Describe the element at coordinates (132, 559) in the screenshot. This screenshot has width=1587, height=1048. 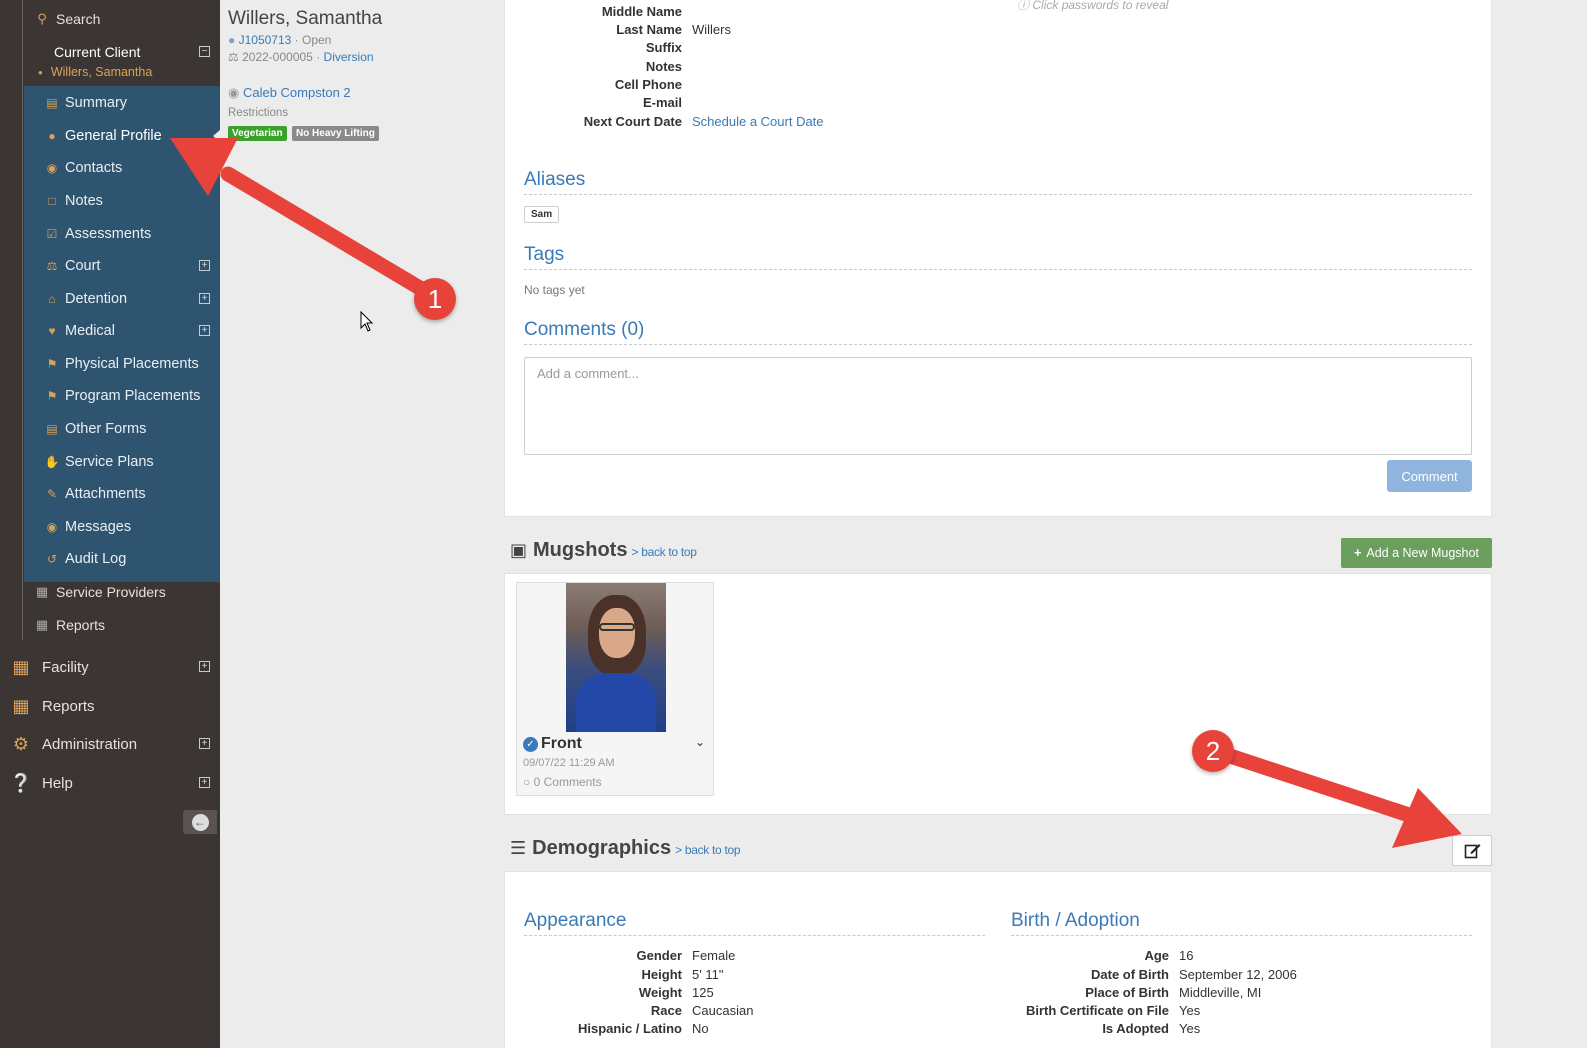
I see `sidebar-item-audit-log: ↺ Audit Log` at that location.